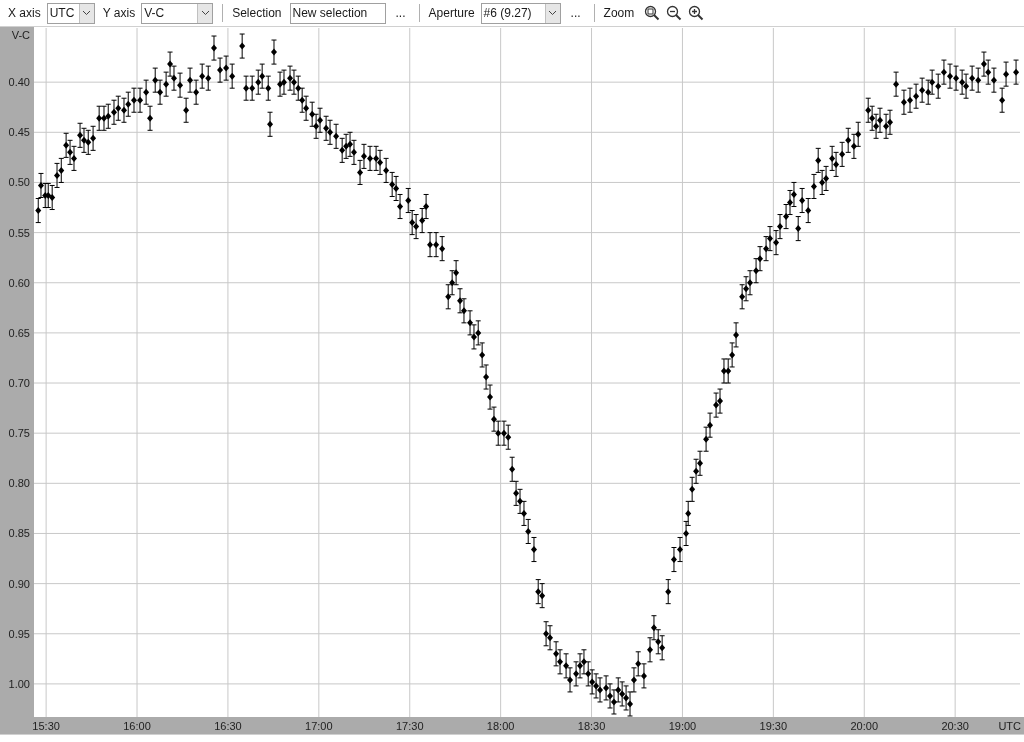 This screenshot has width=1024, height=742. I want to click on y-tick-label: 0.55, so click(19, 232).